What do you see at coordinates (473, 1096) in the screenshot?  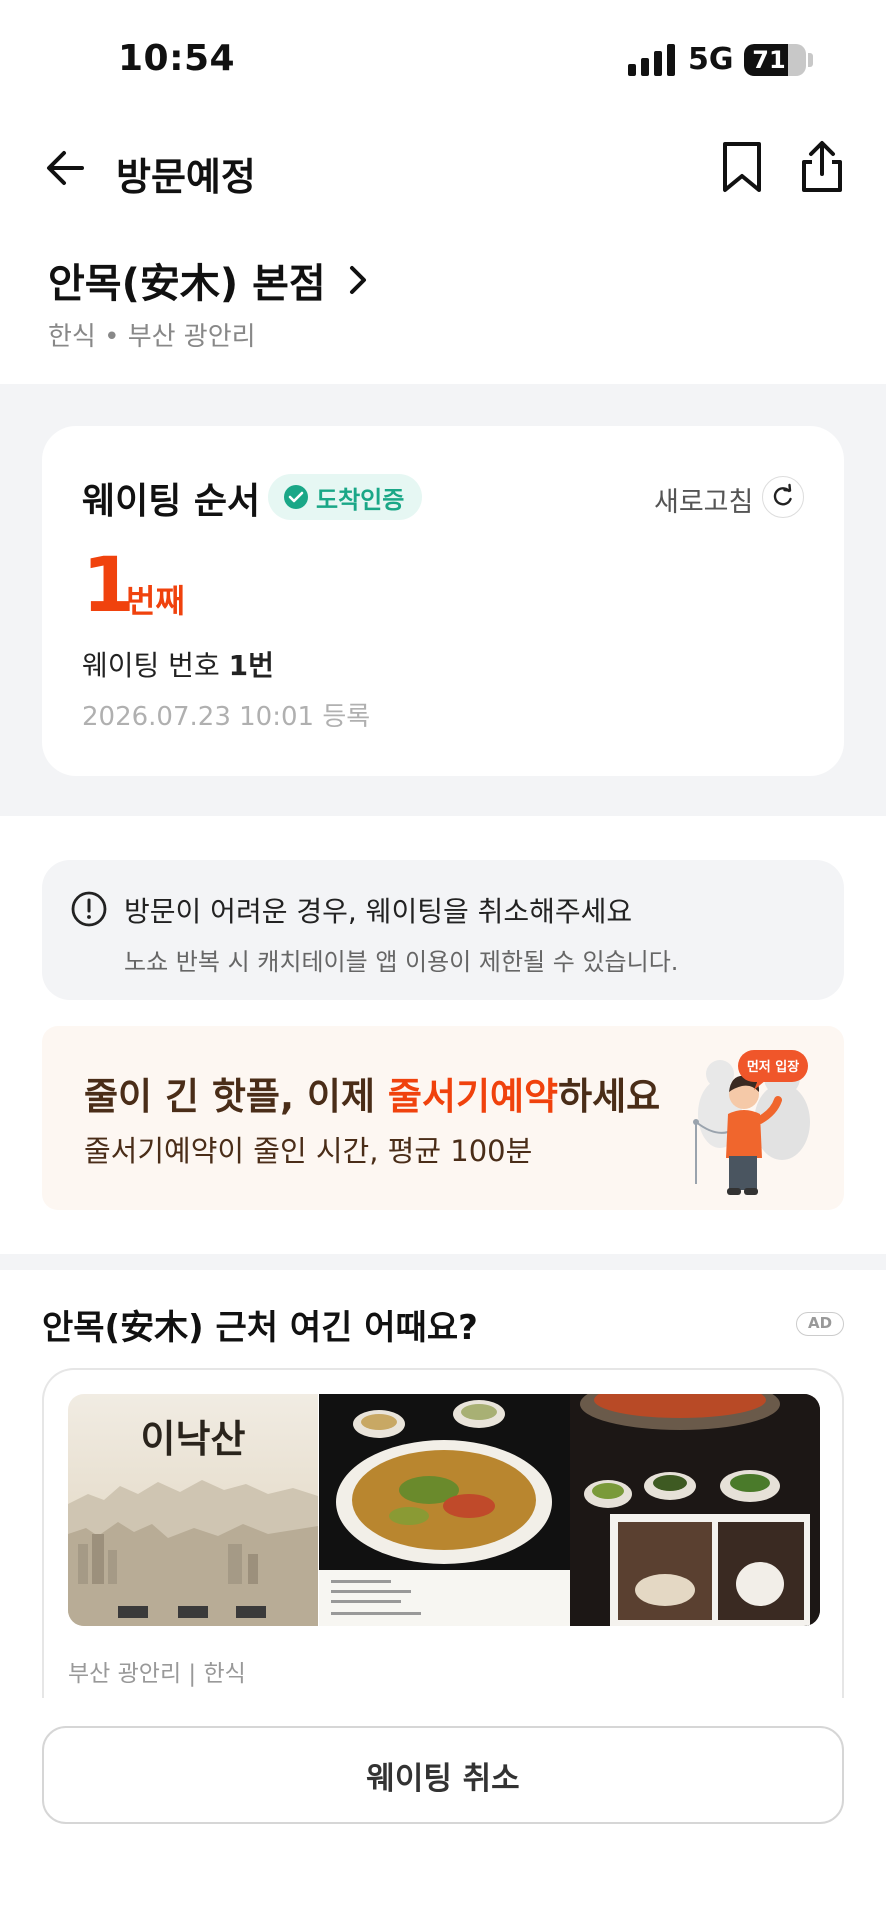 I see `promo-title-highlight: 줄서기예약` at bounding box center [473, 1096].